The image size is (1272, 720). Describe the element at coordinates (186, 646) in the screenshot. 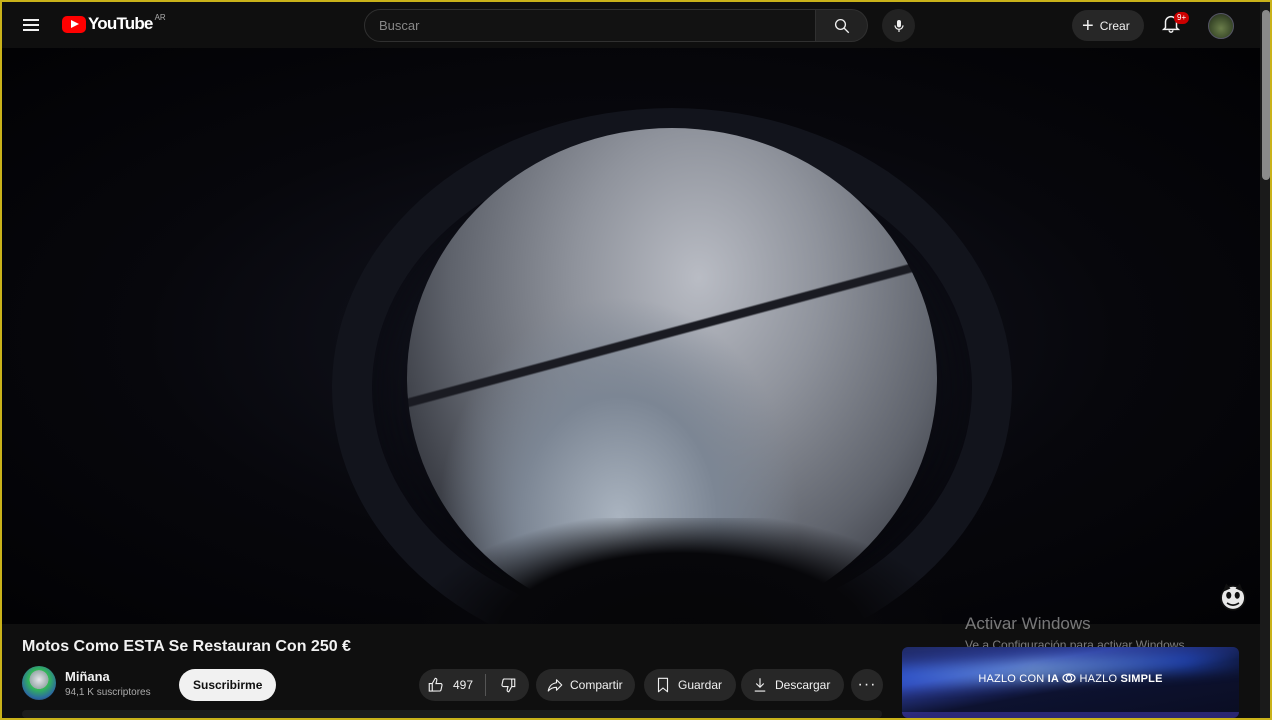

I see `video-title: Motos Como ESTA Se Restauran Con 250 €` at that location.